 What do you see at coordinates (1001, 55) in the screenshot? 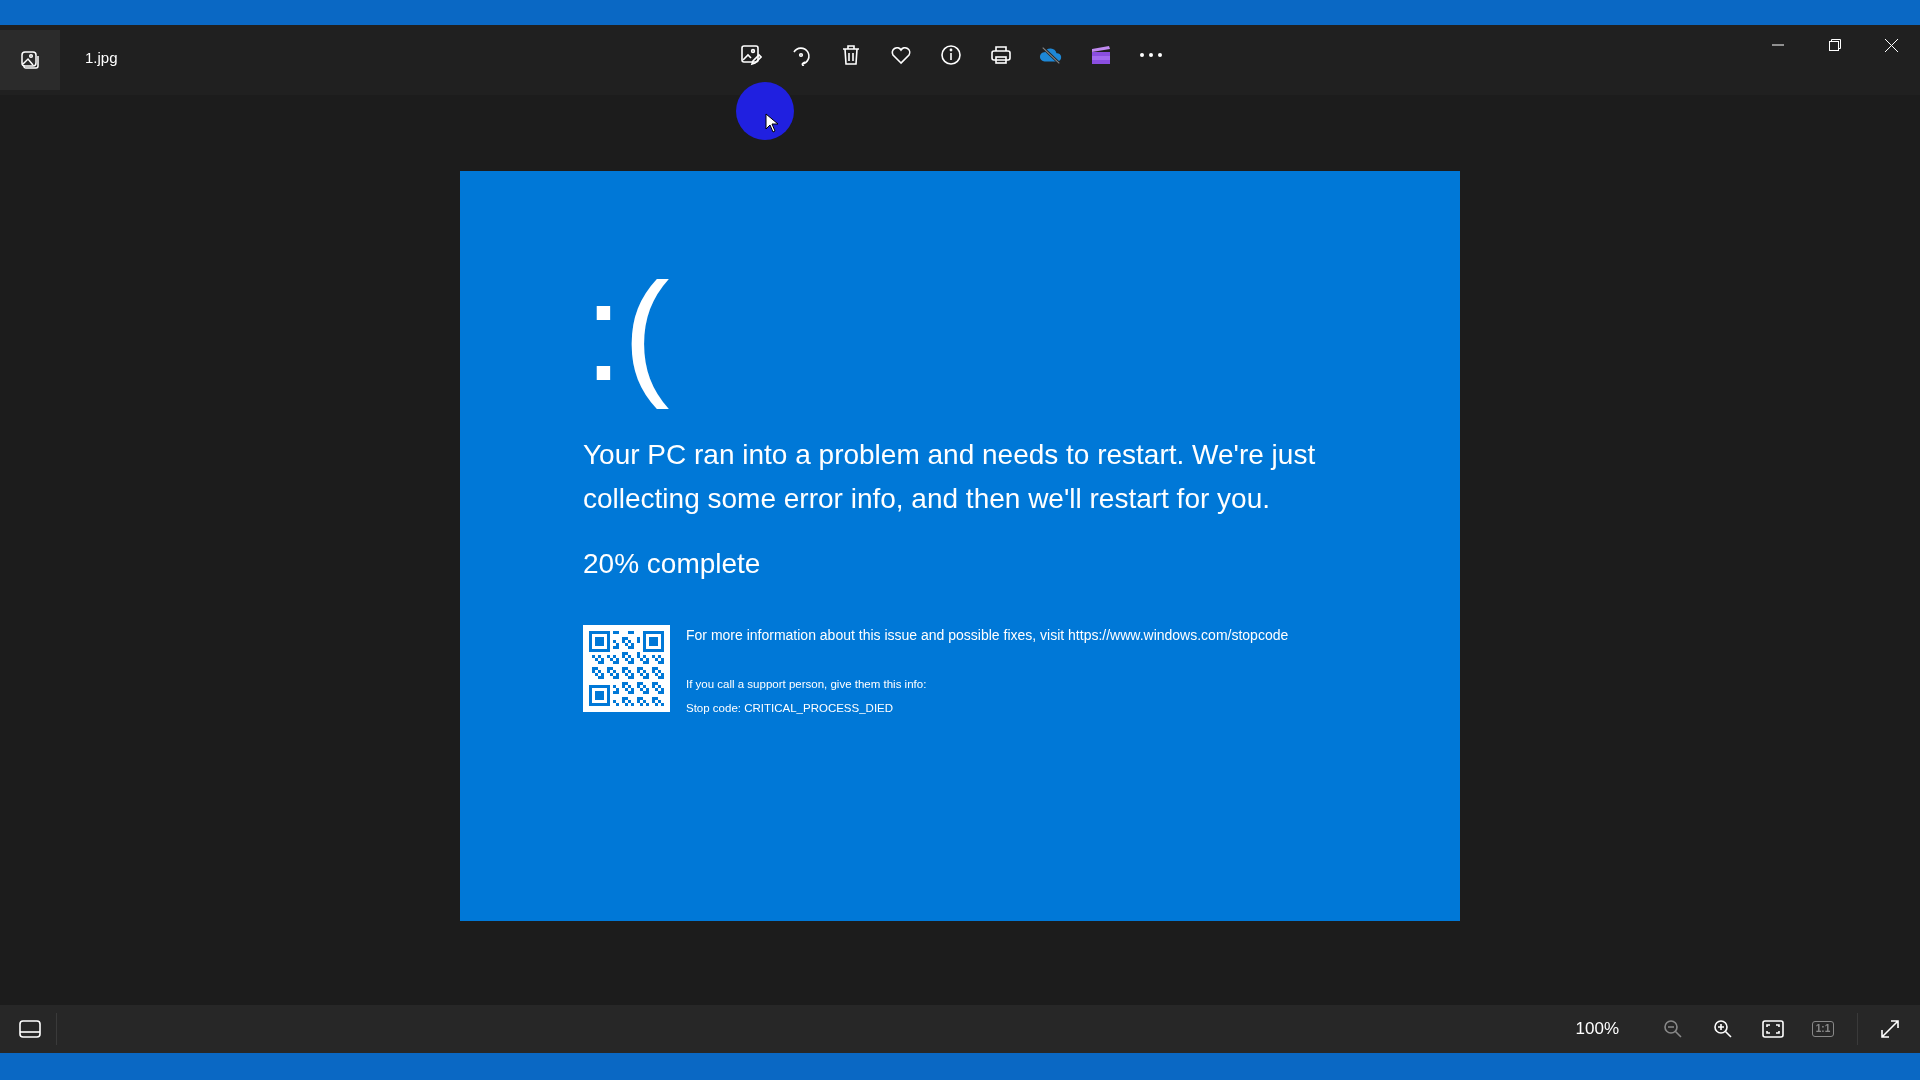
I see `printer-icon` at bounding box center [1001, 55].